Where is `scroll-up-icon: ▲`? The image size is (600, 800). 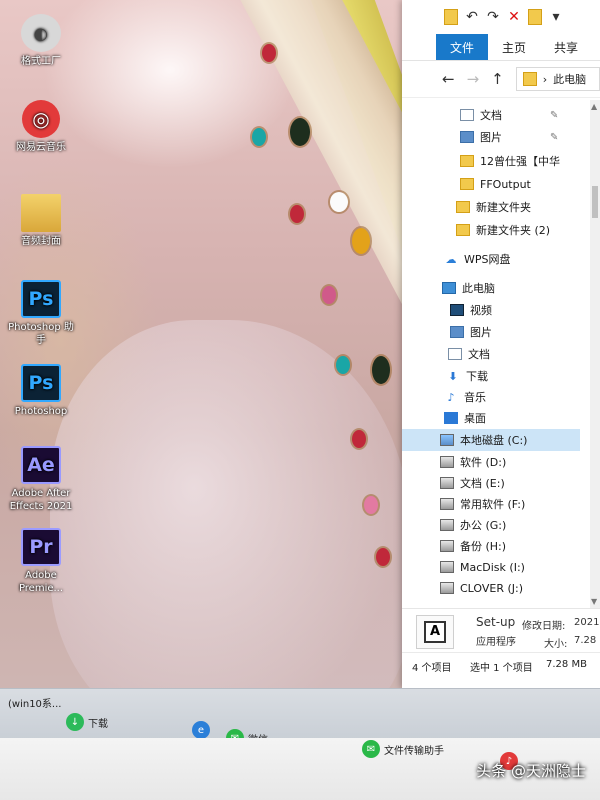 scroll-up-icon: ▲ is located at coordinates (594, 106).